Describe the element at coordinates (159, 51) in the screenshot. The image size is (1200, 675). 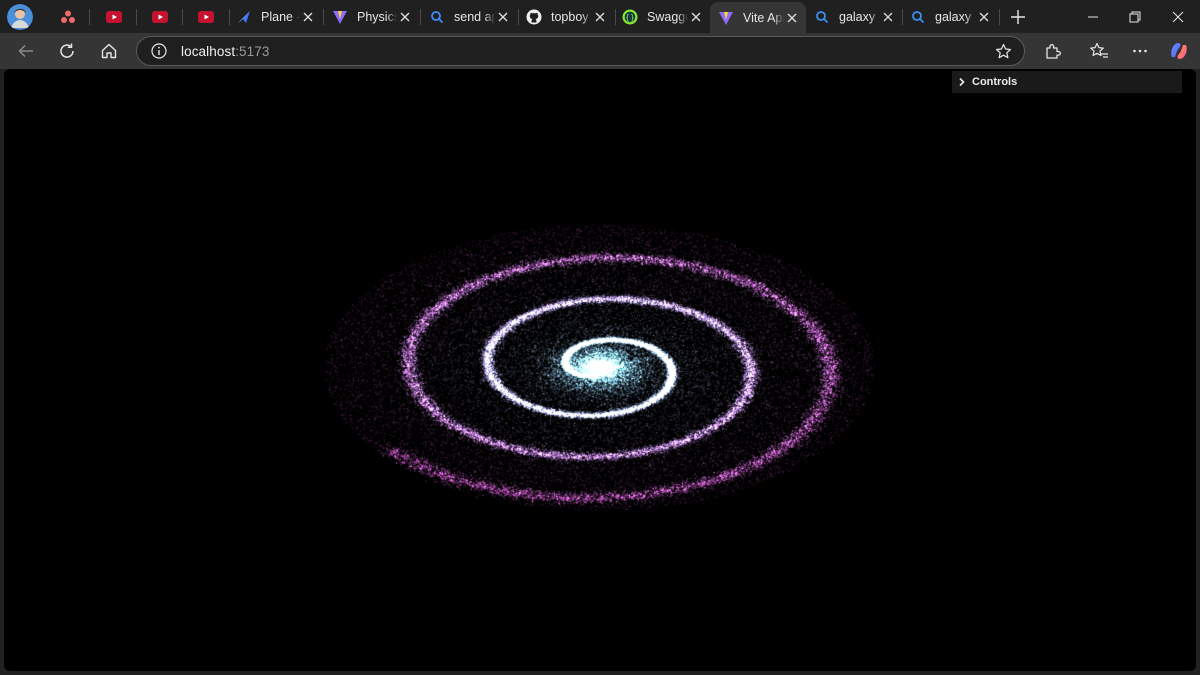
I see `info-icon` at that location.